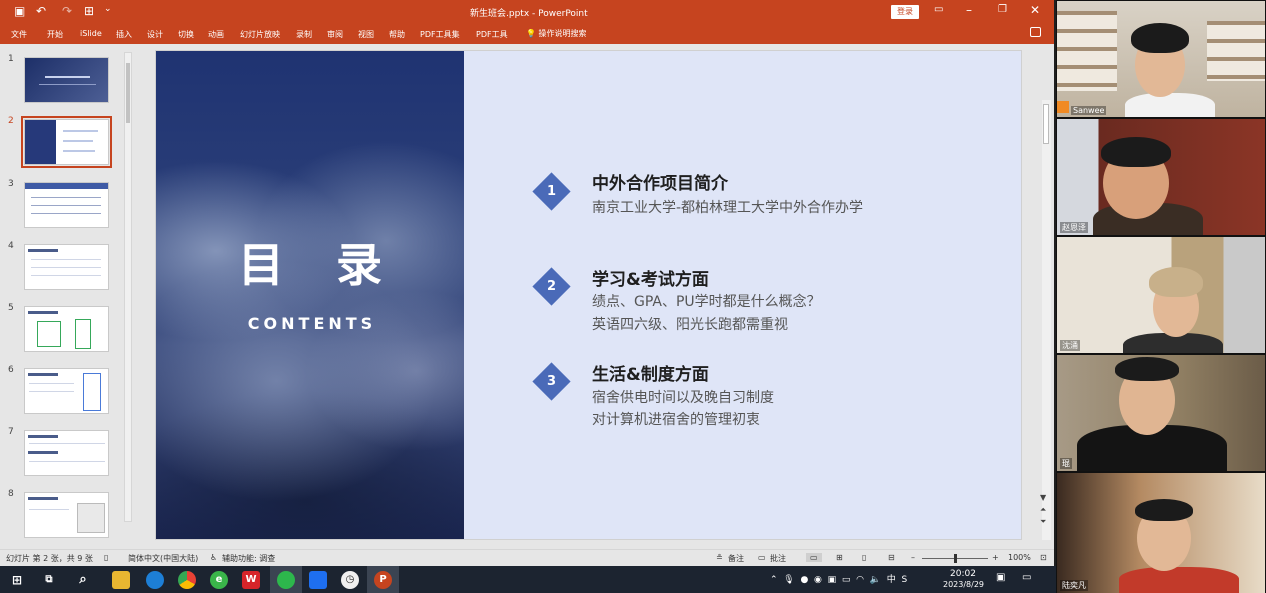 The image size is (1266, 593). What do you see at coordinates (19, 34) in the screenshot?
I see `tab-file: 文件` at bounding box center [19, 34].